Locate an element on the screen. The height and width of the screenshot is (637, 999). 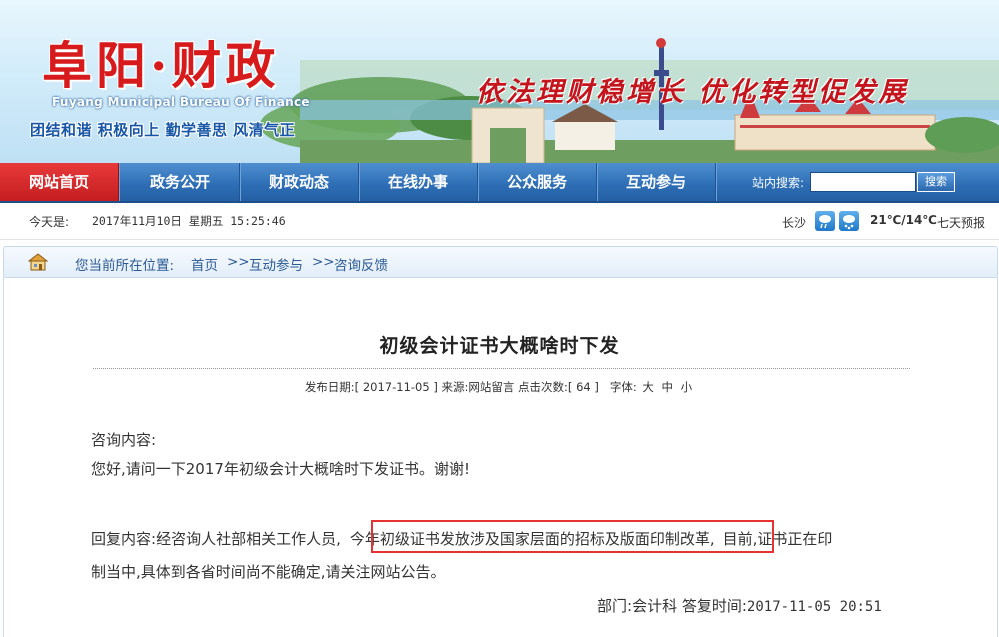
search-label: 站内搜索: is located at coordinates (778, 183).